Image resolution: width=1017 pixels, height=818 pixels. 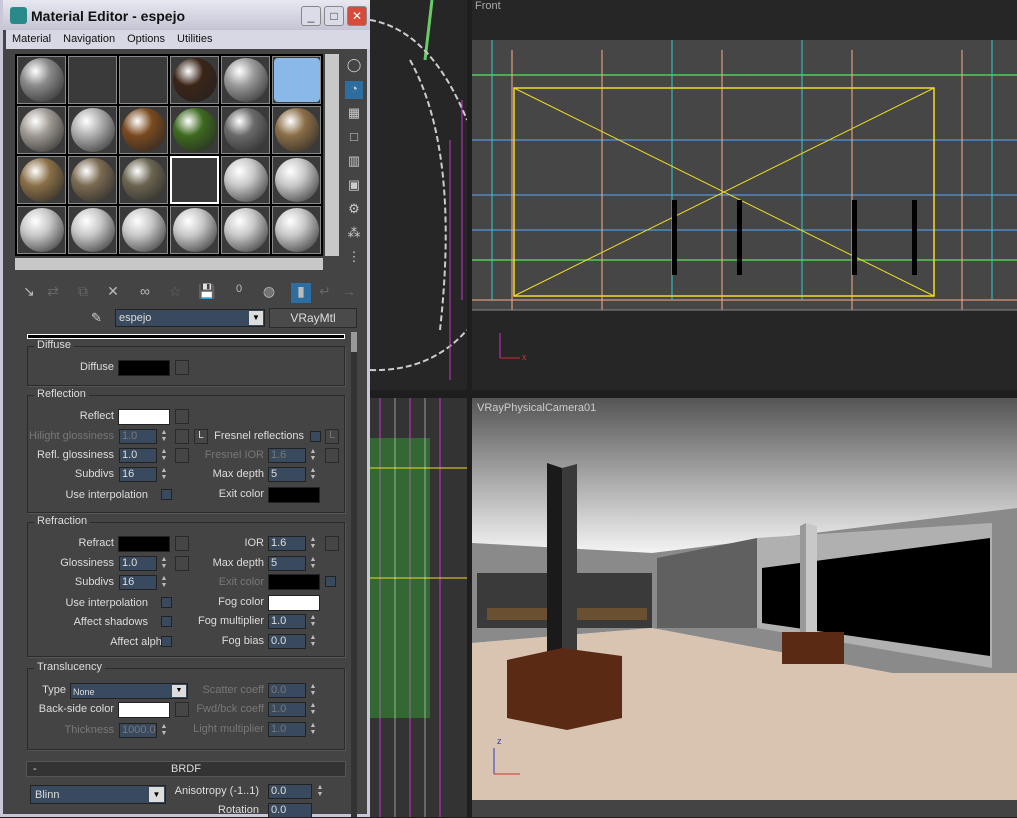 What do you see at coordinates (96, 318) in the screenshot?
I see `pick-material-eyedropper-icon: ✎` at bounding box center [96, 318].